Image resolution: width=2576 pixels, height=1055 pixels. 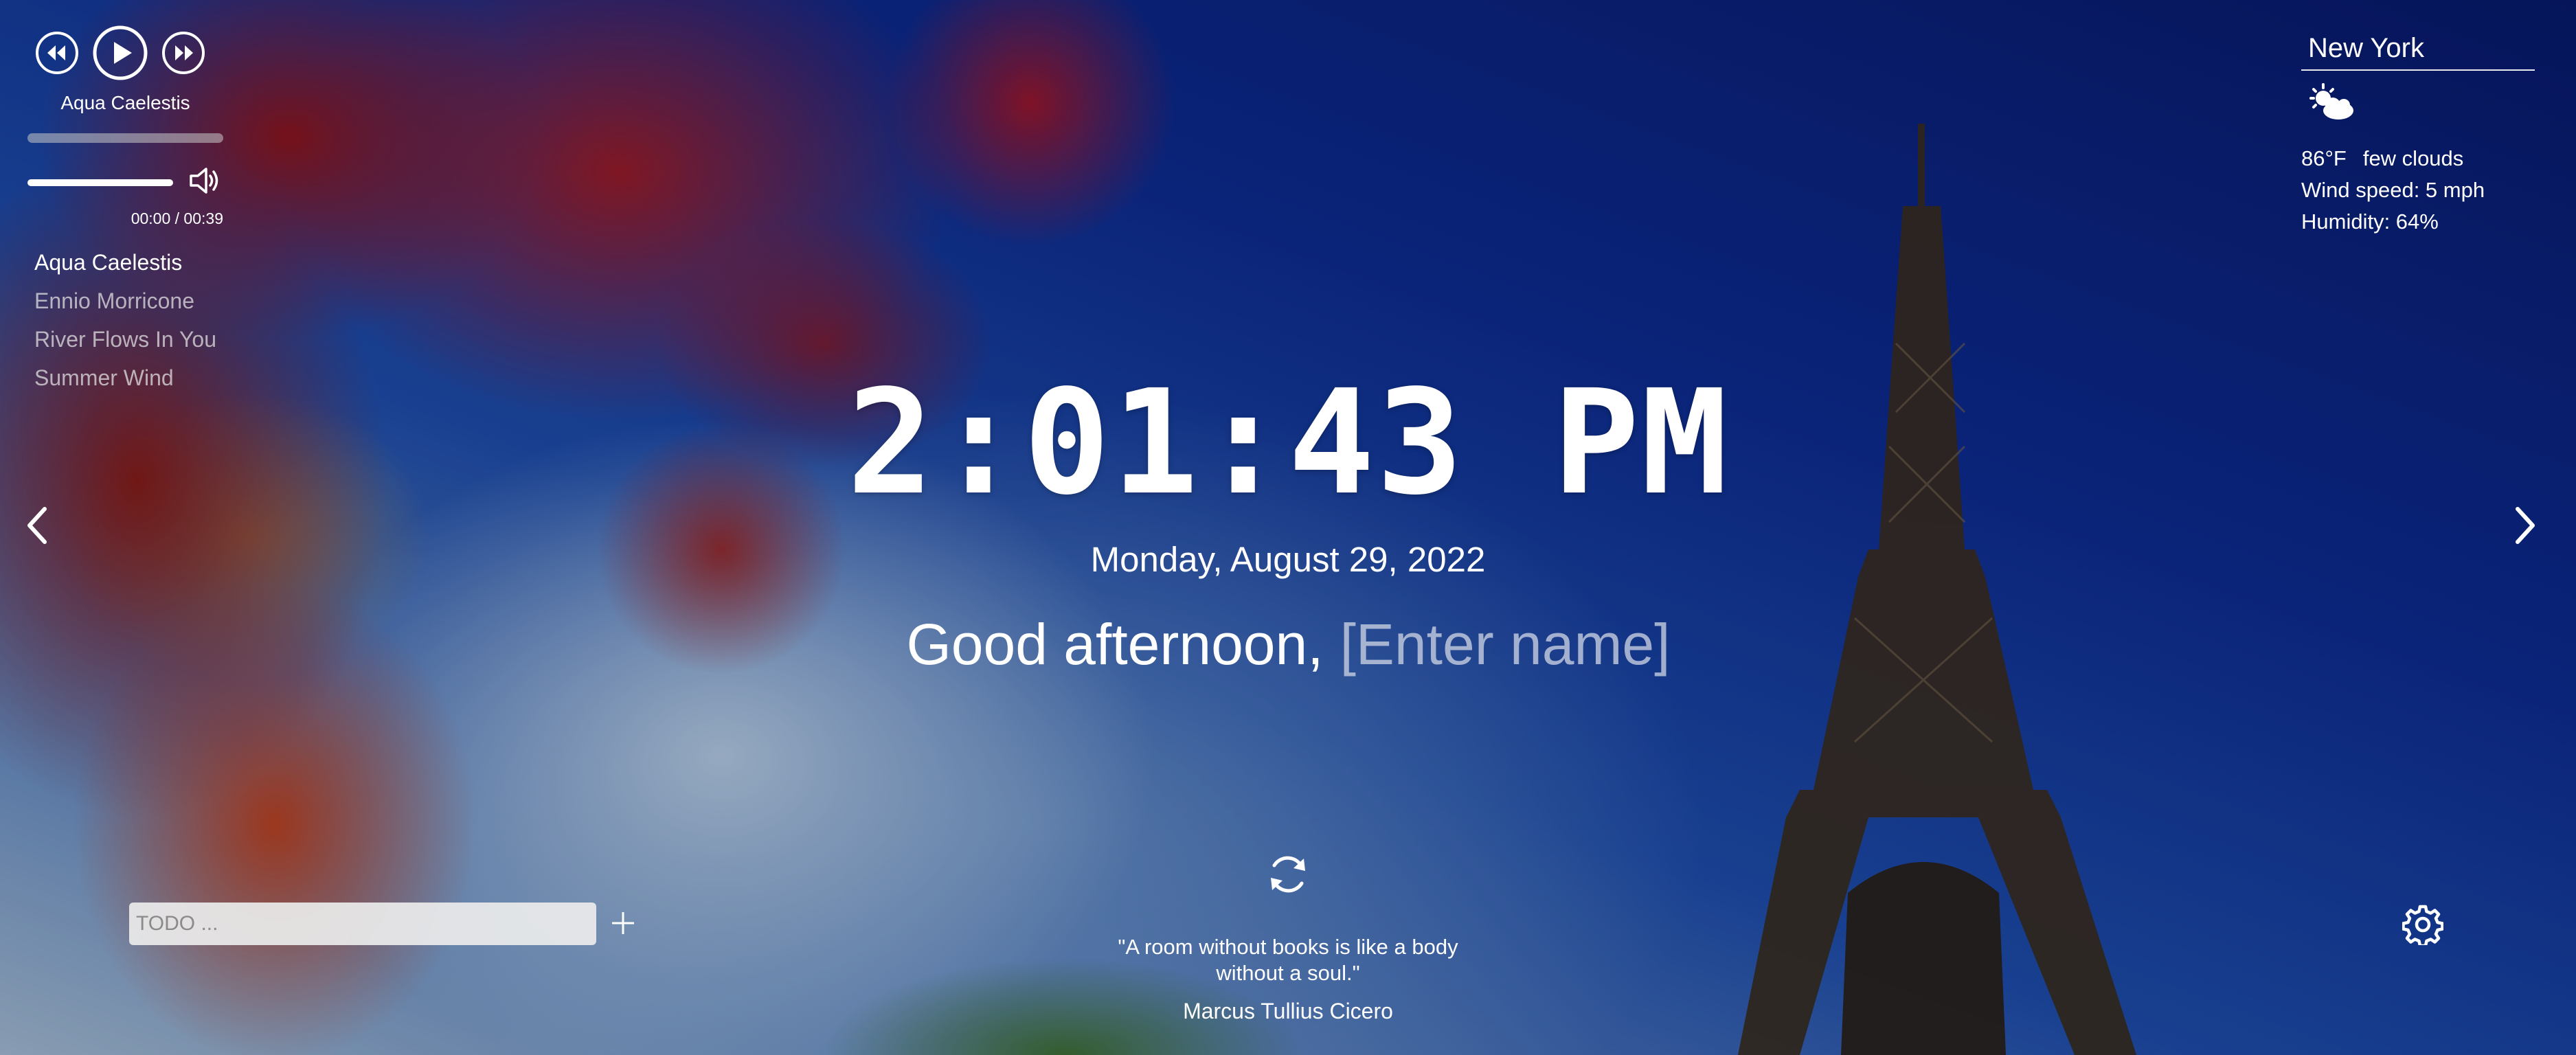 What do you see at coordinates (2419, 105) in the screenshot?
I see `few-clouds-icon` at bounding box center [2419, 105].